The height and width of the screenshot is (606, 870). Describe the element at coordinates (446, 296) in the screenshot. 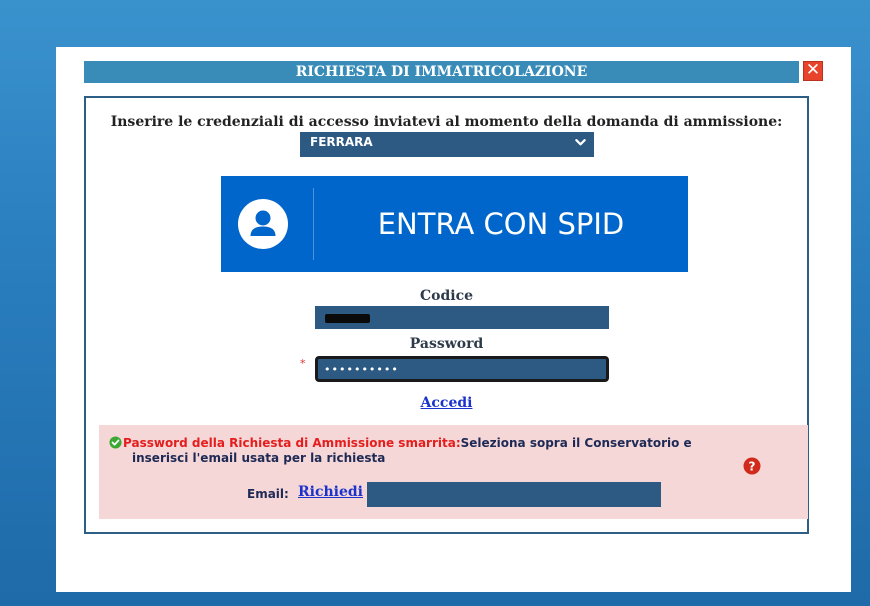

I see `codice-label: Codice` at that location.